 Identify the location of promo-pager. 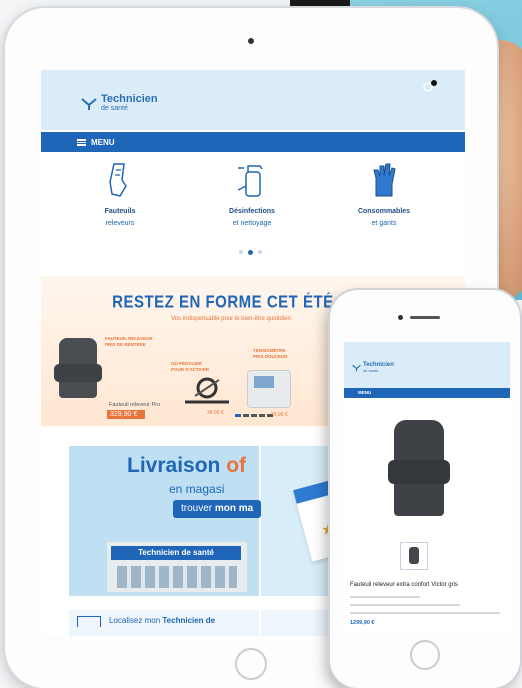
(254, 415).